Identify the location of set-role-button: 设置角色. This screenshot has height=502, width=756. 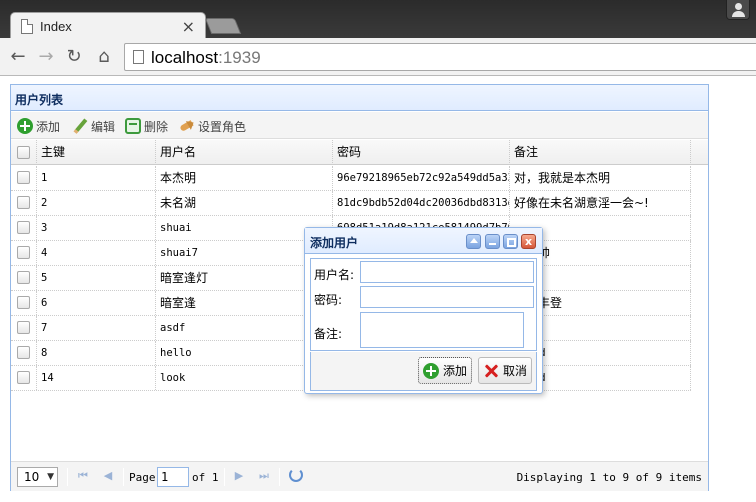
(212, 126).